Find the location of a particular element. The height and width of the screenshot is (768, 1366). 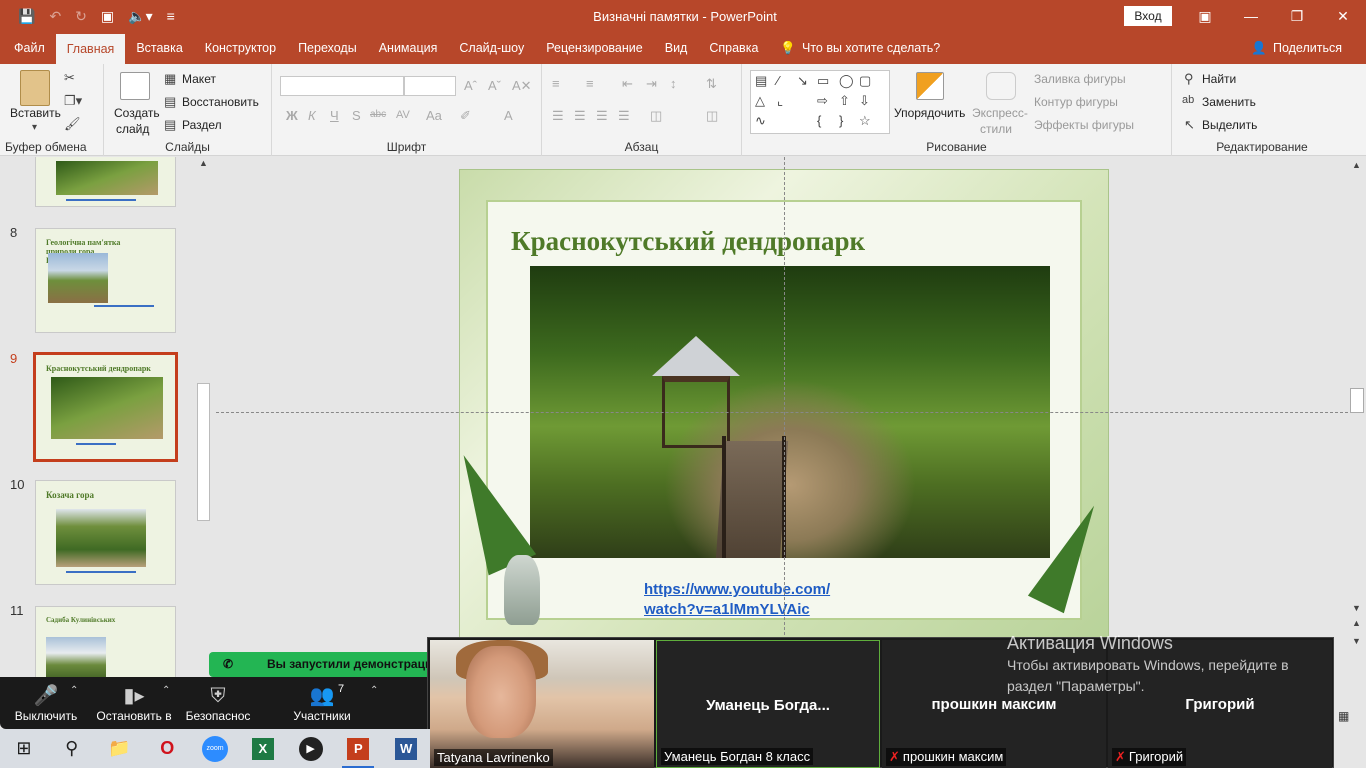

text-direction-icon: ⇅ is located at coordinates (711, 84).